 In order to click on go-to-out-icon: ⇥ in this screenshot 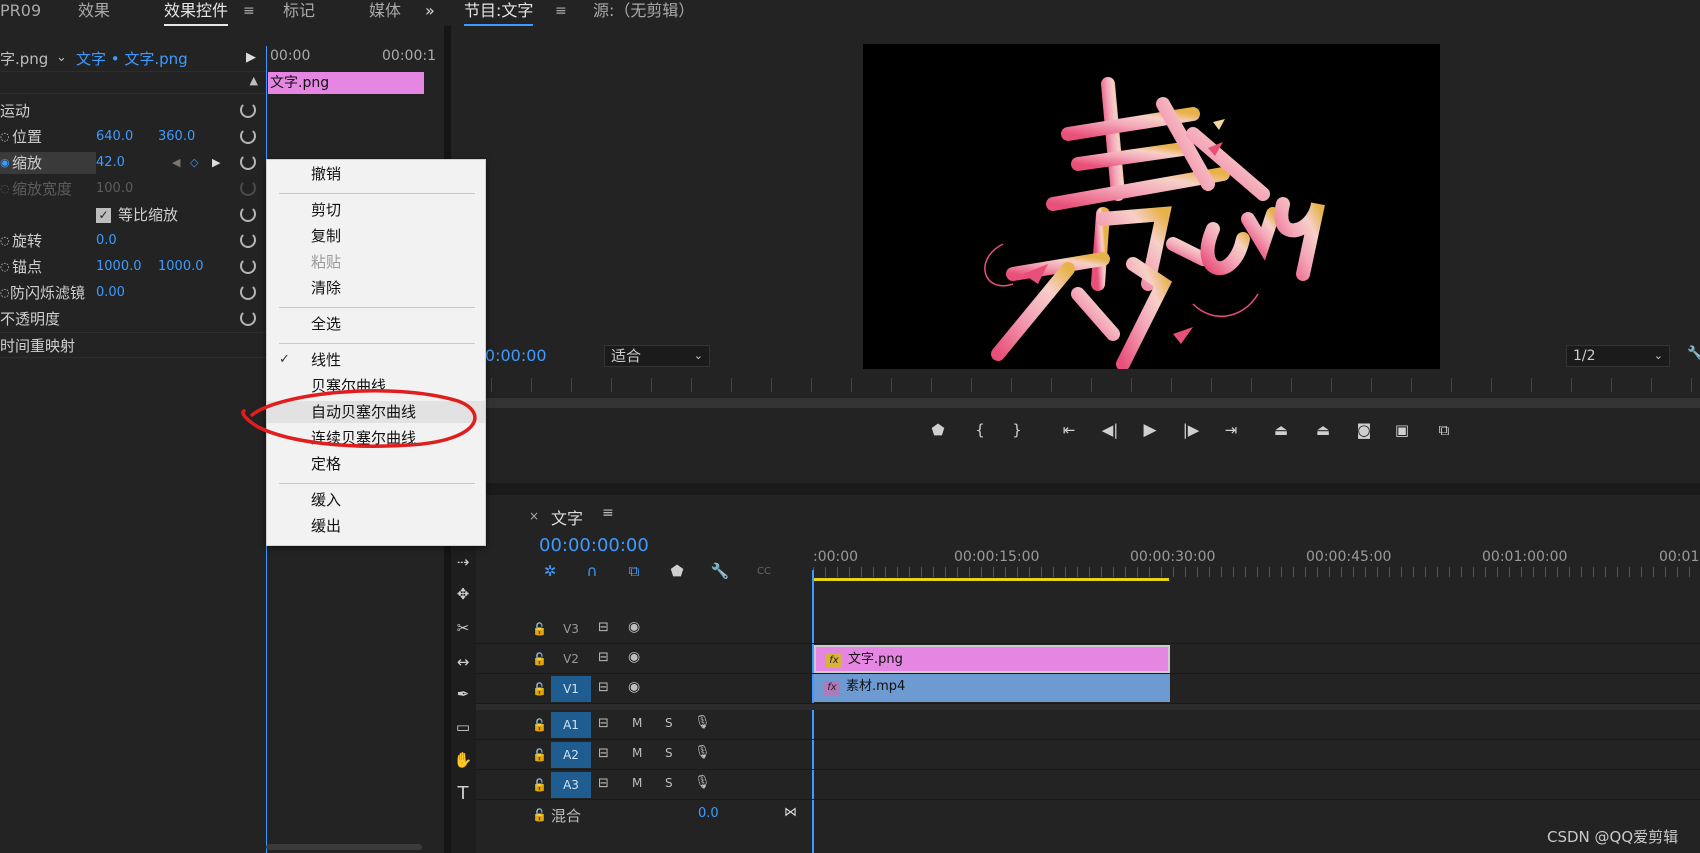, I will do `click(1231, 430)`.